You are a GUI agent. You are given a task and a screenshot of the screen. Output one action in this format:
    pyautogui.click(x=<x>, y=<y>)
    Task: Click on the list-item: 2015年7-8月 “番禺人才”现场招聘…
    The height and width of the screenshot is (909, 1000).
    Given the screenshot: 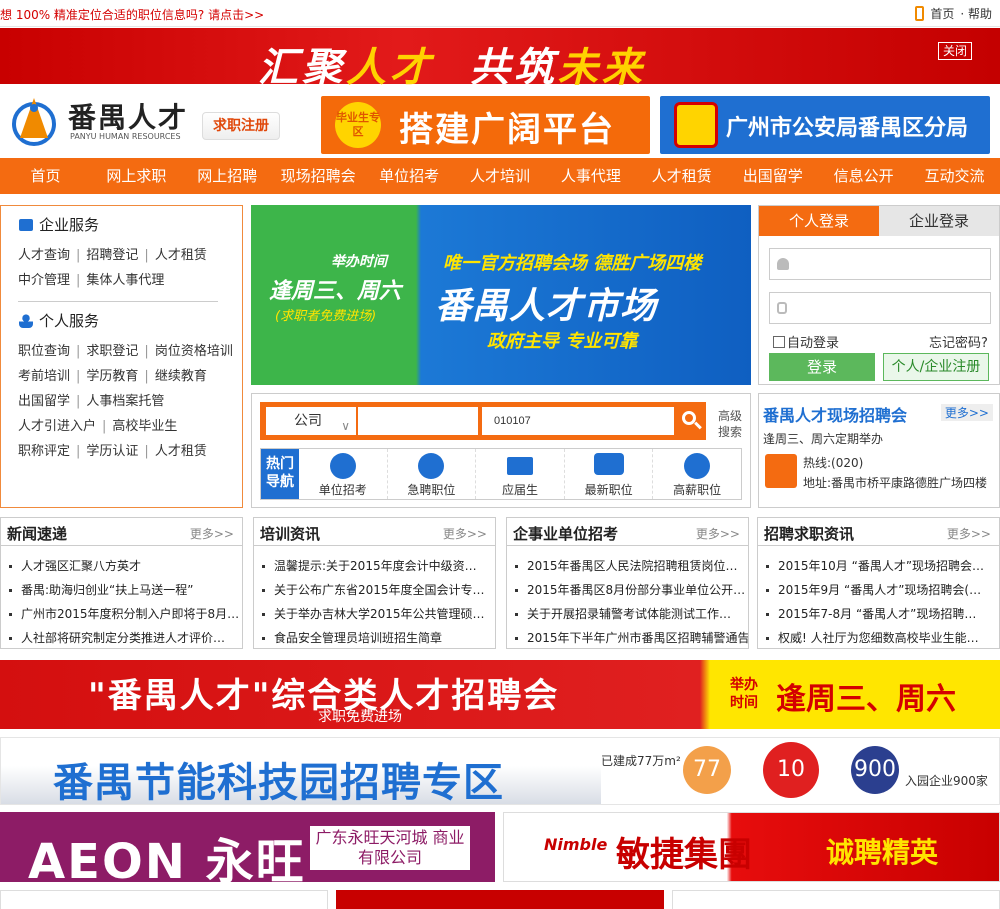 What is the action you would take?
    pyautogui.click(x=878, y=614)
    